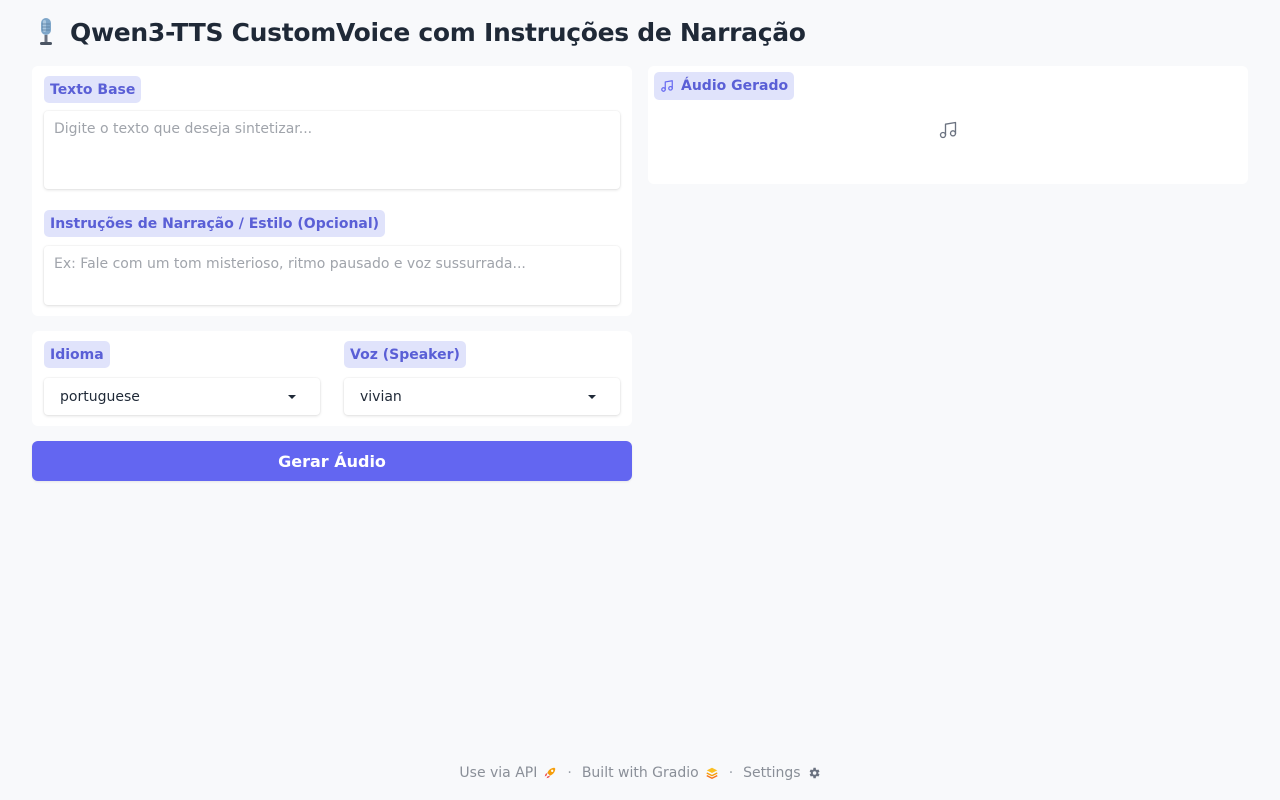  I want to click on built-link-text: Built with Gradio, so click(640, 773).